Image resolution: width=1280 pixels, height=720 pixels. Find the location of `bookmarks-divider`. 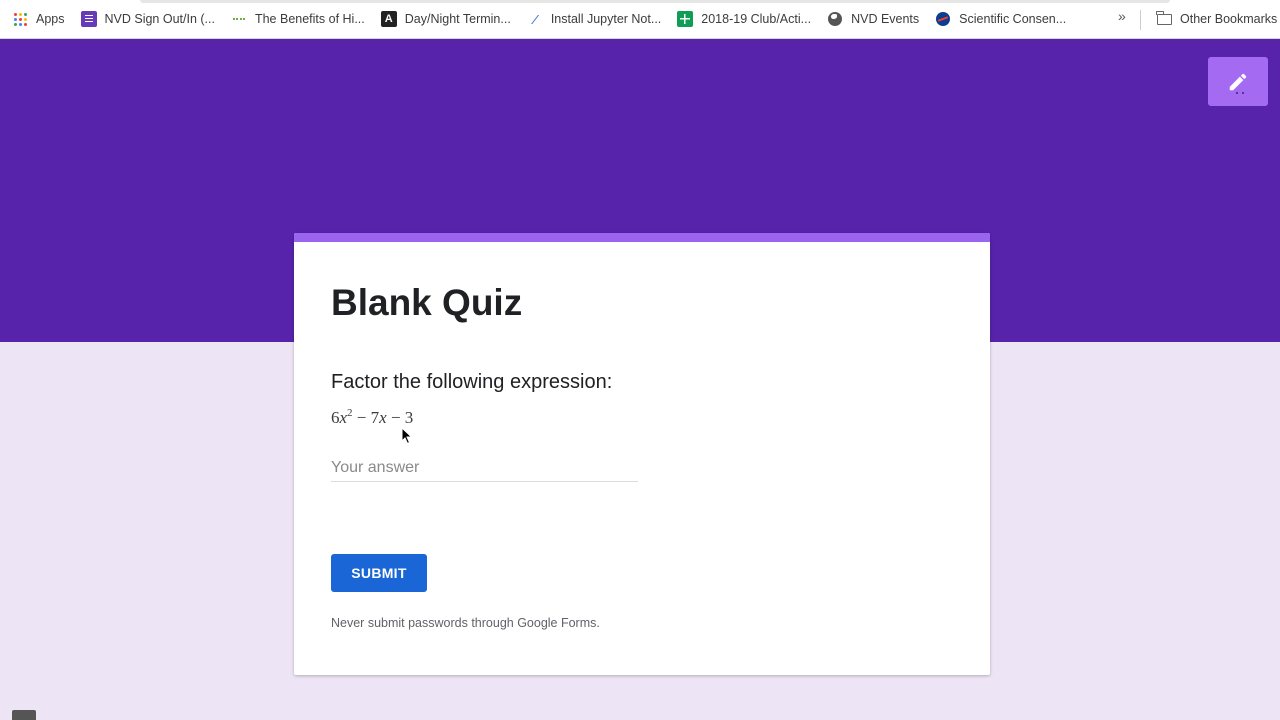

bookmarks-divider is located at coordinates (1140, 20).